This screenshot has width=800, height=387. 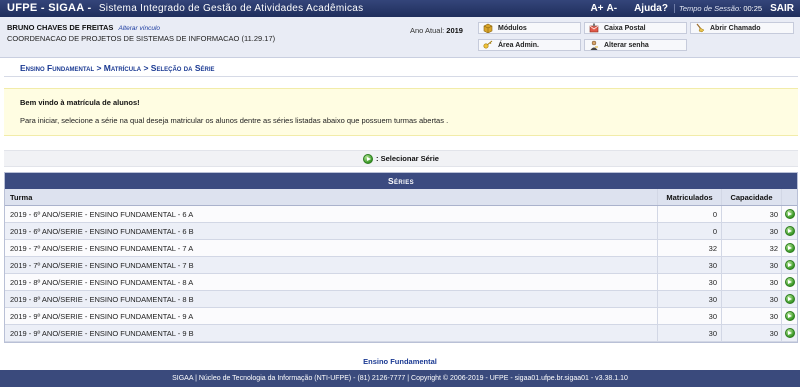 I want to click on font-increase-button: A+, so click(x=596, y=8).